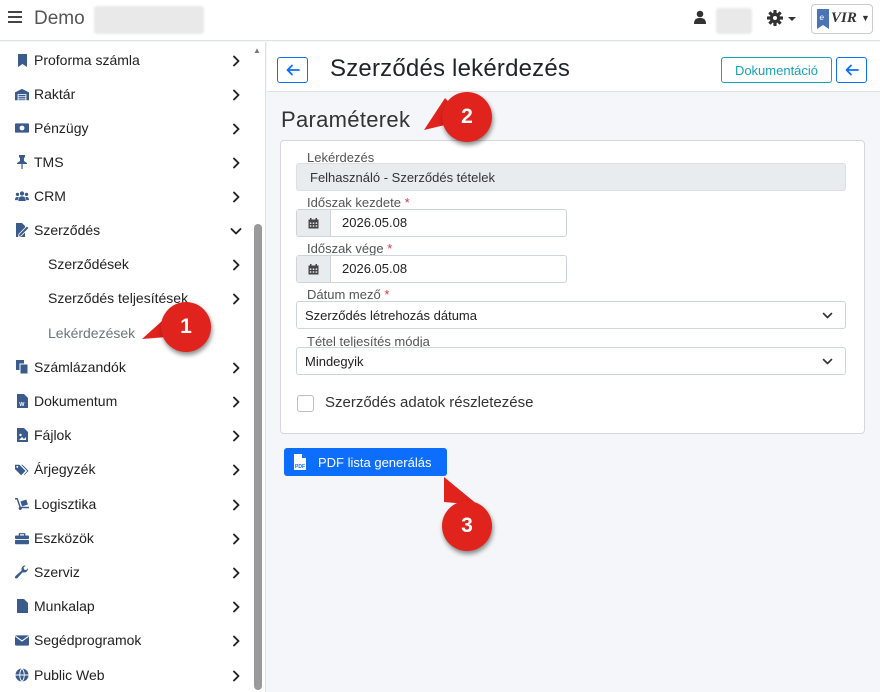 The image size is (880, 692). What do you see at coordinates (734, 21) in the screenshot?
I see `blurred-user-name` at bounding box center [734, 21].